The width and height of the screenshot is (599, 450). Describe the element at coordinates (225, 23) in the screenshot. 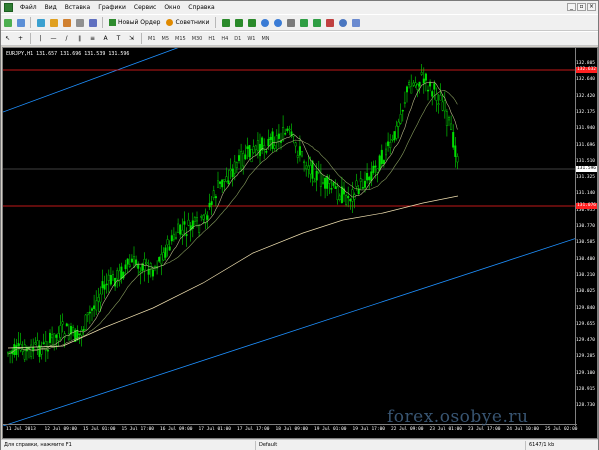

I see `bar-chart-button` at that location.